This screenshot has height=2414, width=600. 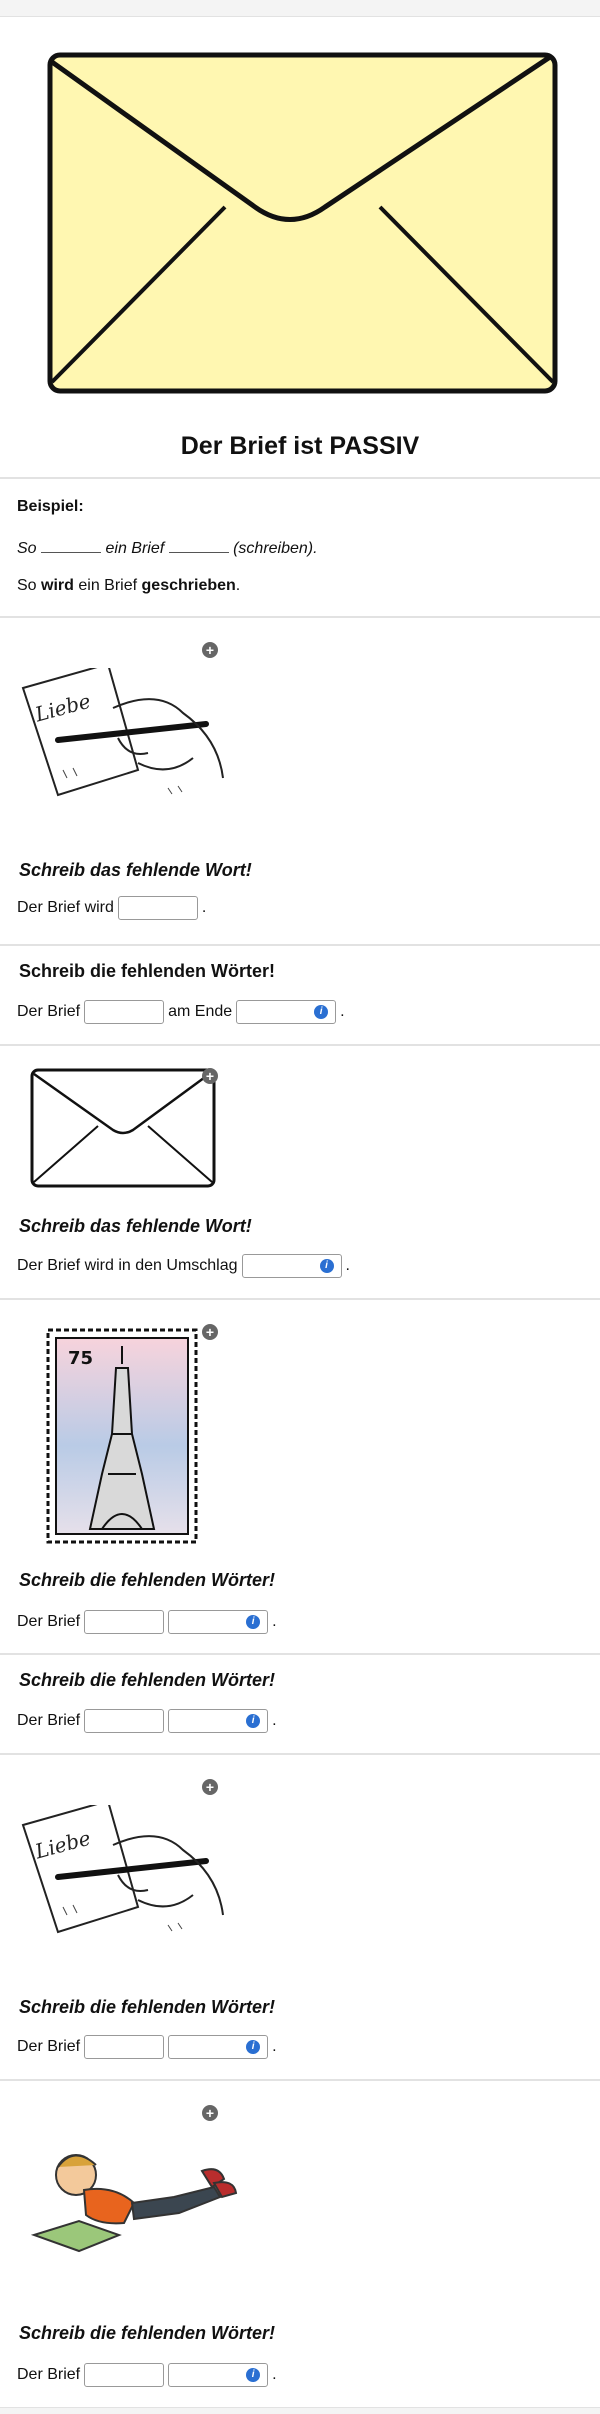 I want to click on exercise-line: Der Brief am Ende ., so click(x=181, y=1012).